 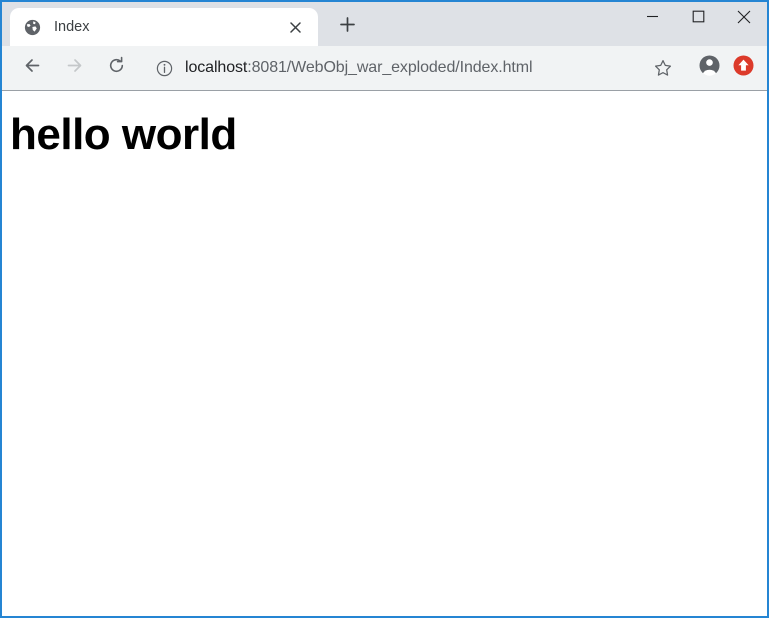 I want to click on update-button, so click(x=743, y=68).